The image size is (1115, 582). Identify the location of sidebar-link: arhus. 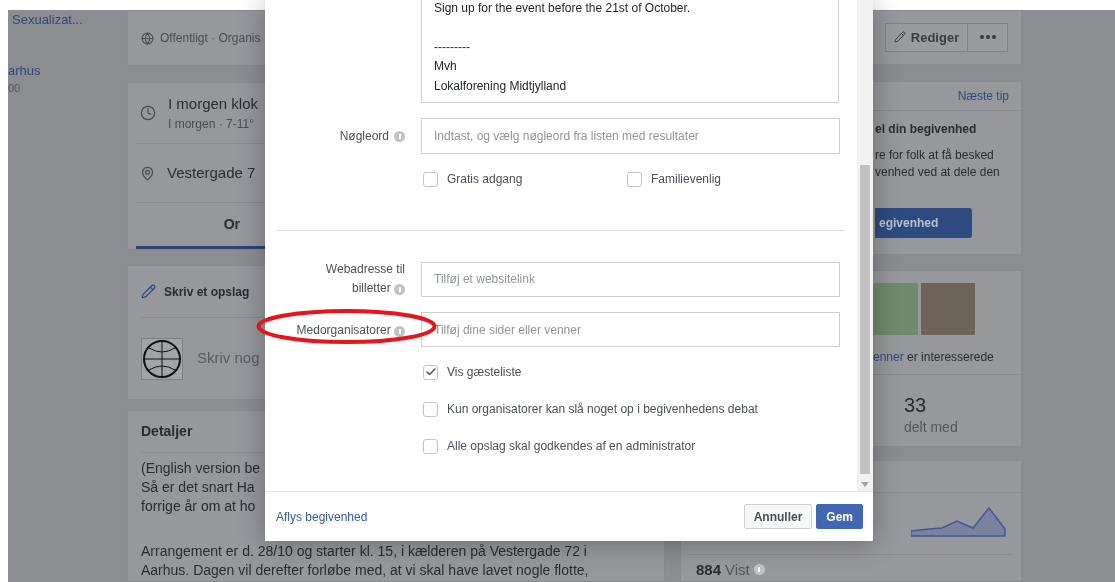
(67, 70).